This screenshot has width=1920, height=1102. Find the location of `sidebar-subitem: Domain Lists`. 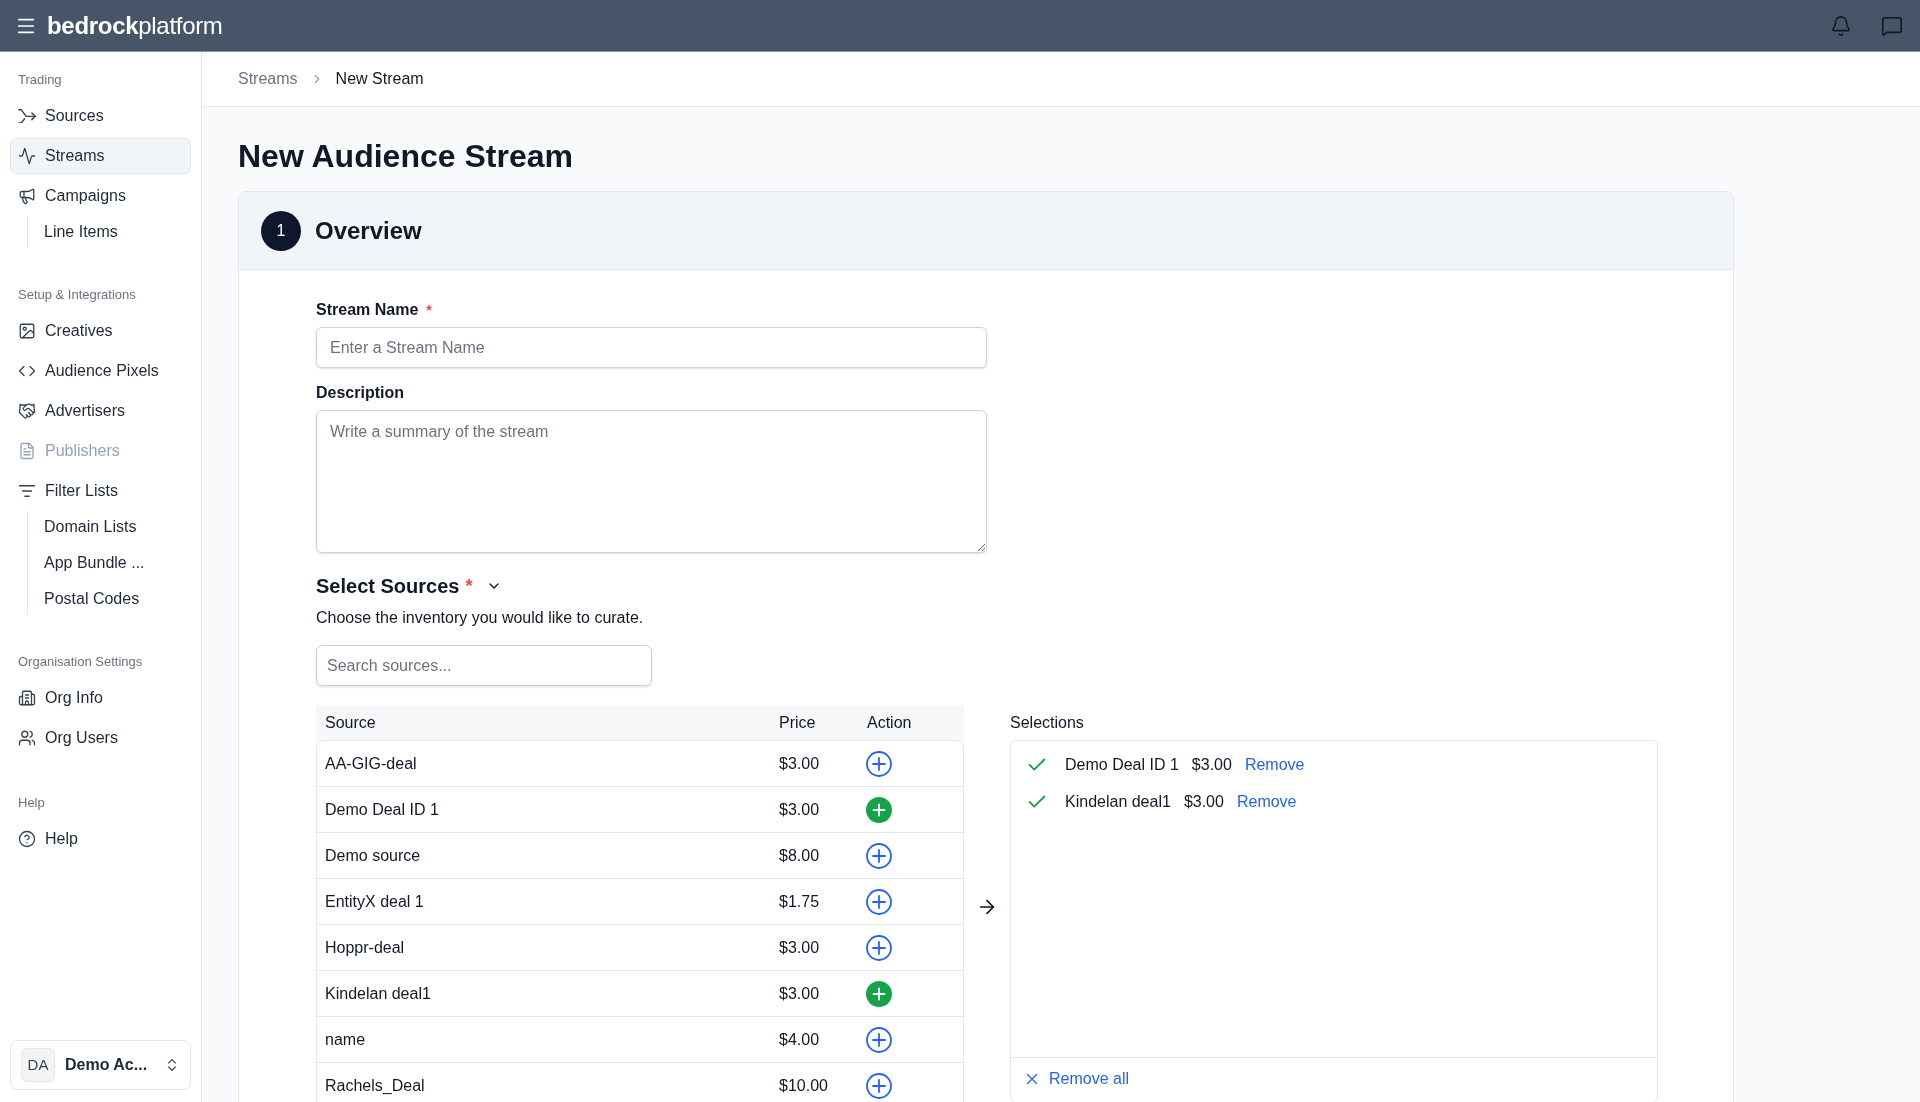

sidebar-subitem: Domain Lists is located at coordinates (109, 527).